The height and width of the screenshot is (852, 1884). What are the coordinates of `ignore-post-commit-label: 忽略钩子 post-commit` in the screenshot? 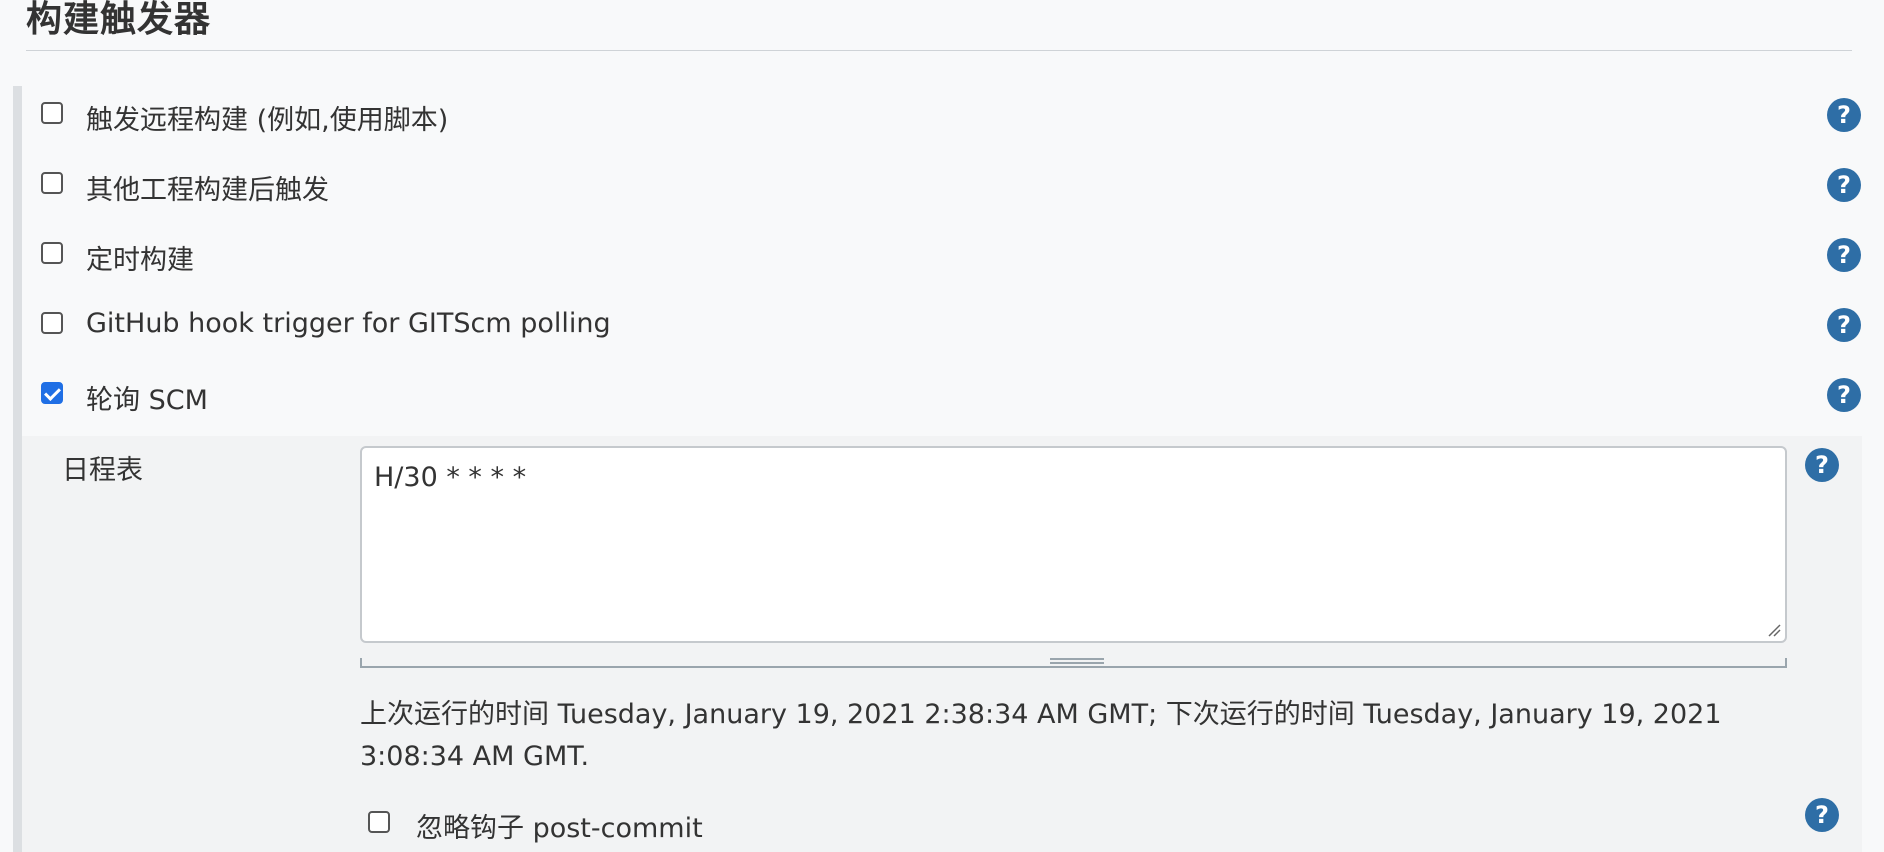 It's located at (559, 828).